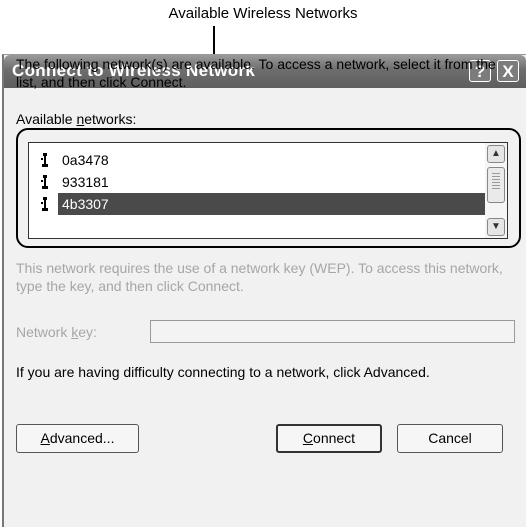  What do you see at coordinates (329, 438) in the screenshot?
I see `connect-button: Connect` at bounding box center [329, 438].